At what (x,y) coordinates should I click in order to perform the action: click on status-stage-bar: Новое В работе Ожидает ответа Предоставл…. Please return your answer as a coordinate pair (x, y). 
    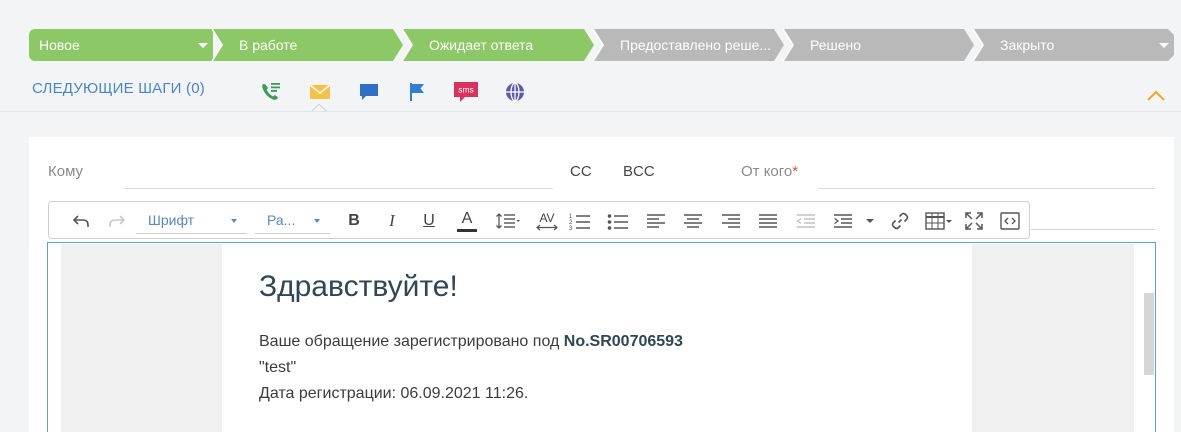
    Looking at the image, I should click on (601, 45).